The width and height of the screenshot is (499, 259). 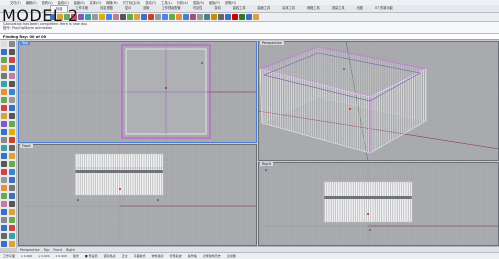 What do you see at coordinates (176, 256) in the screenshot?
I see `status-item: 智慧轨迹` at bounding box center [176, 256].